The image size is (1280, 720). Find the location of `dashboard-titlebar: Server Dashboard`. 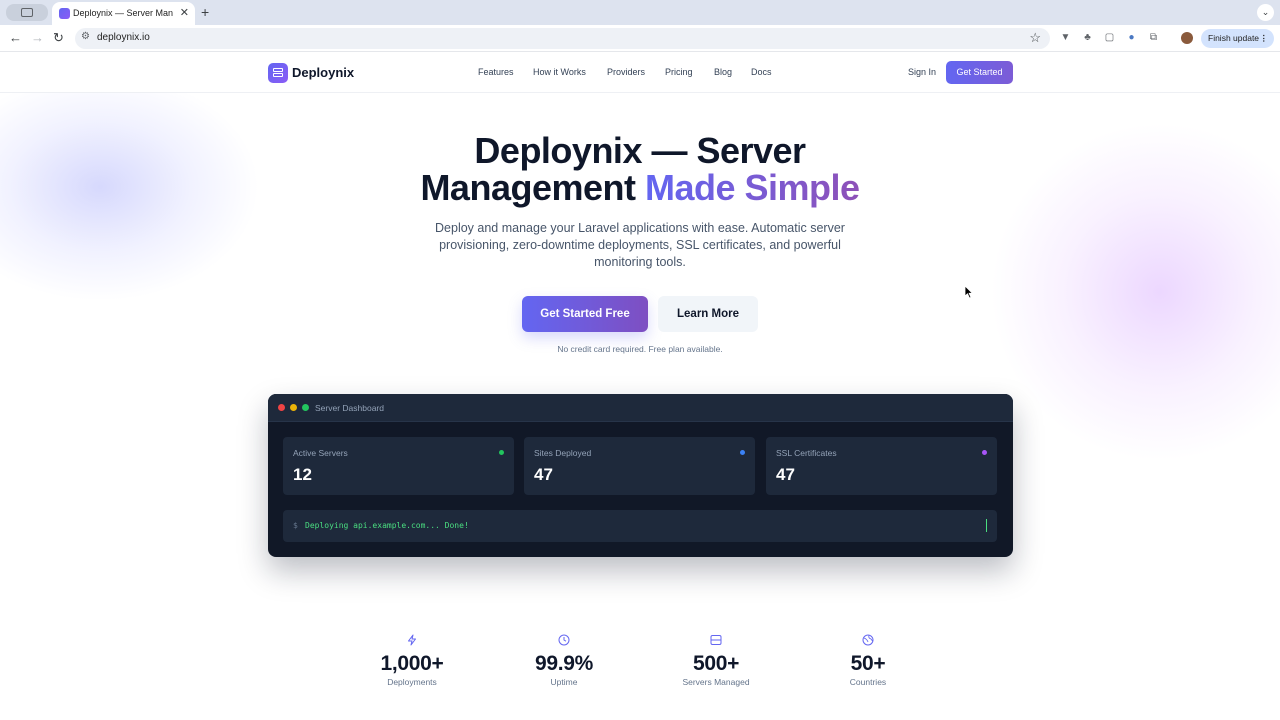

dashboard-titlebar: Server Dashboard is located at coordinates (640, 408).